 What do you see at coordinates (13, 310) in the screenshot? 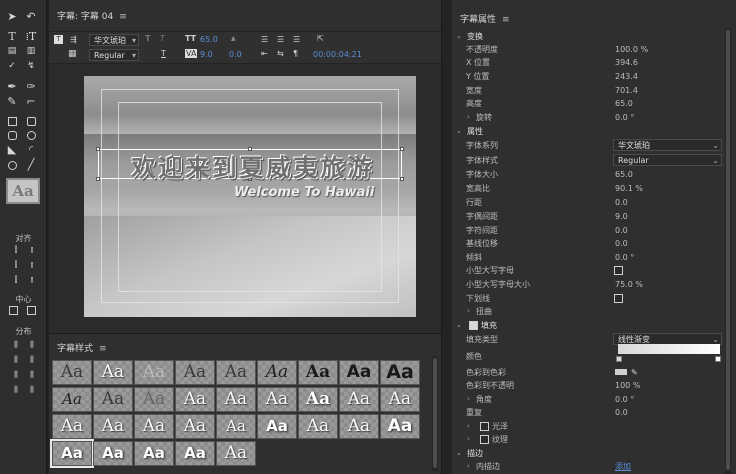
I see `center-horizontal-icon` at bounding box center [13, 310].